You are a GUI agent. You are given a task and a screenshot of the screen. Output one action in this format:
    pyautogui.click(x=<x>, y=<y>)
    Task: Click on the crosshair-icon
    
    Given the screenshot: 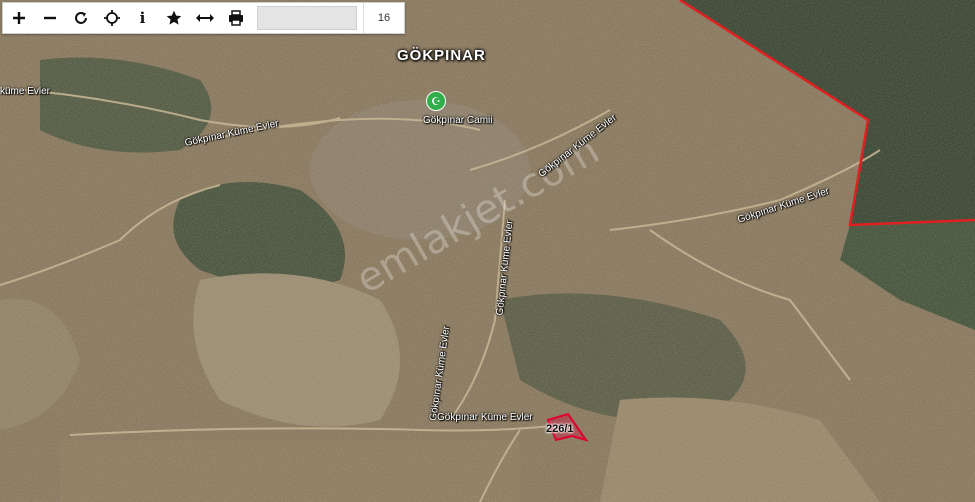 What is the action you would take?
    pyautogui.click(x=111, y=18)
    